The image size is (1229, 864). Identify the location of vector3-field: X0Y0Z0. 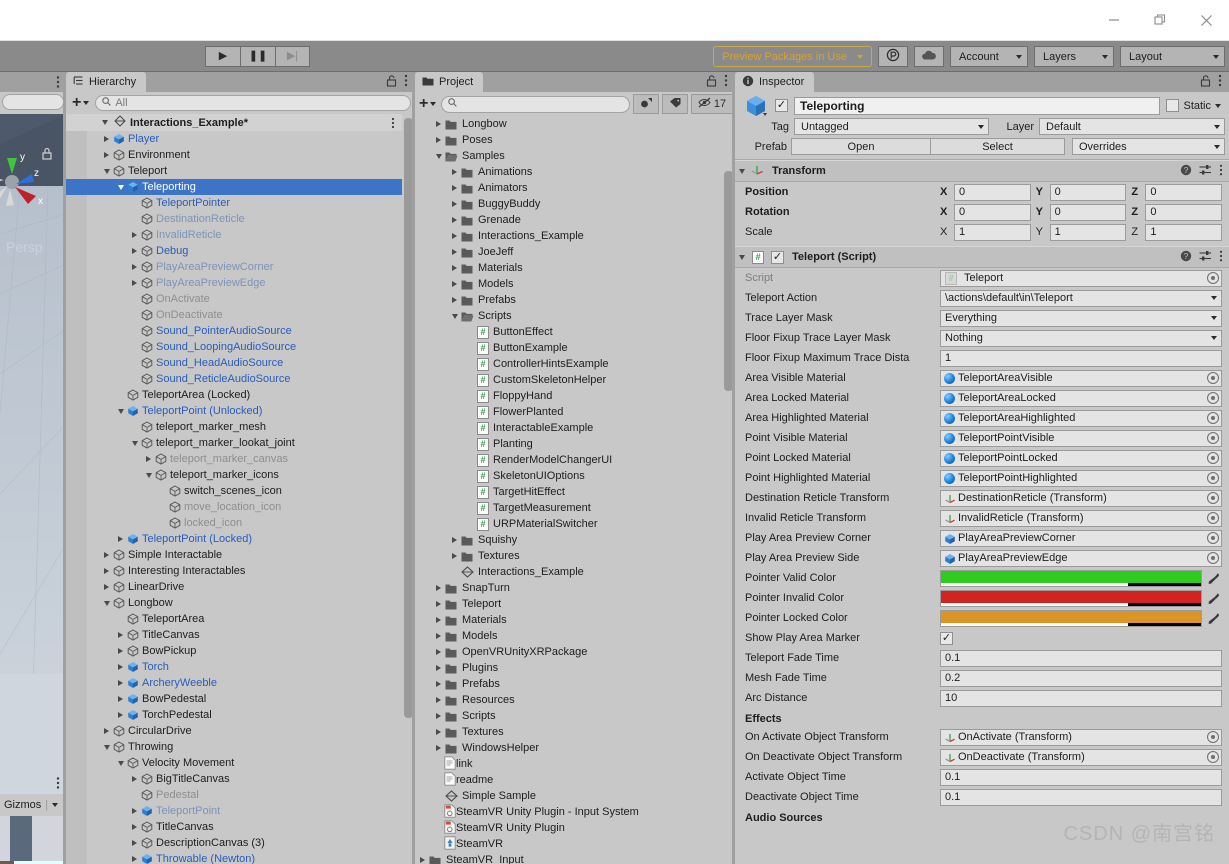
(1081, 192).